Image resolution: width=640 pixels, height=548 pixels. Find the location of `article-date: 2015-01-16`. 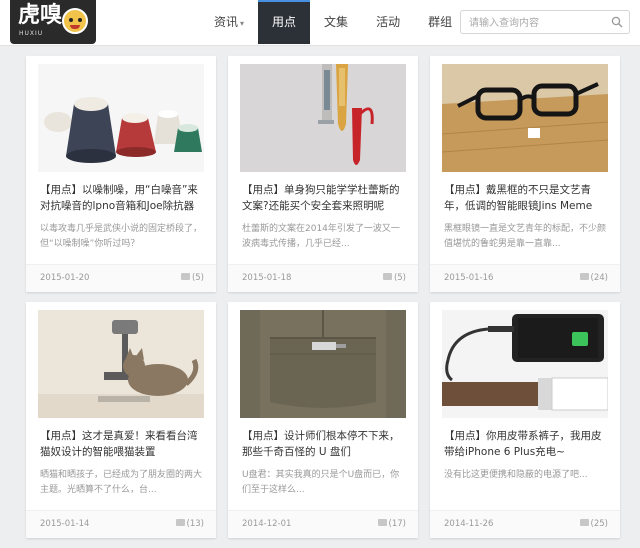

article-date: 2015-01-16 is located at coordinates (469, 278).